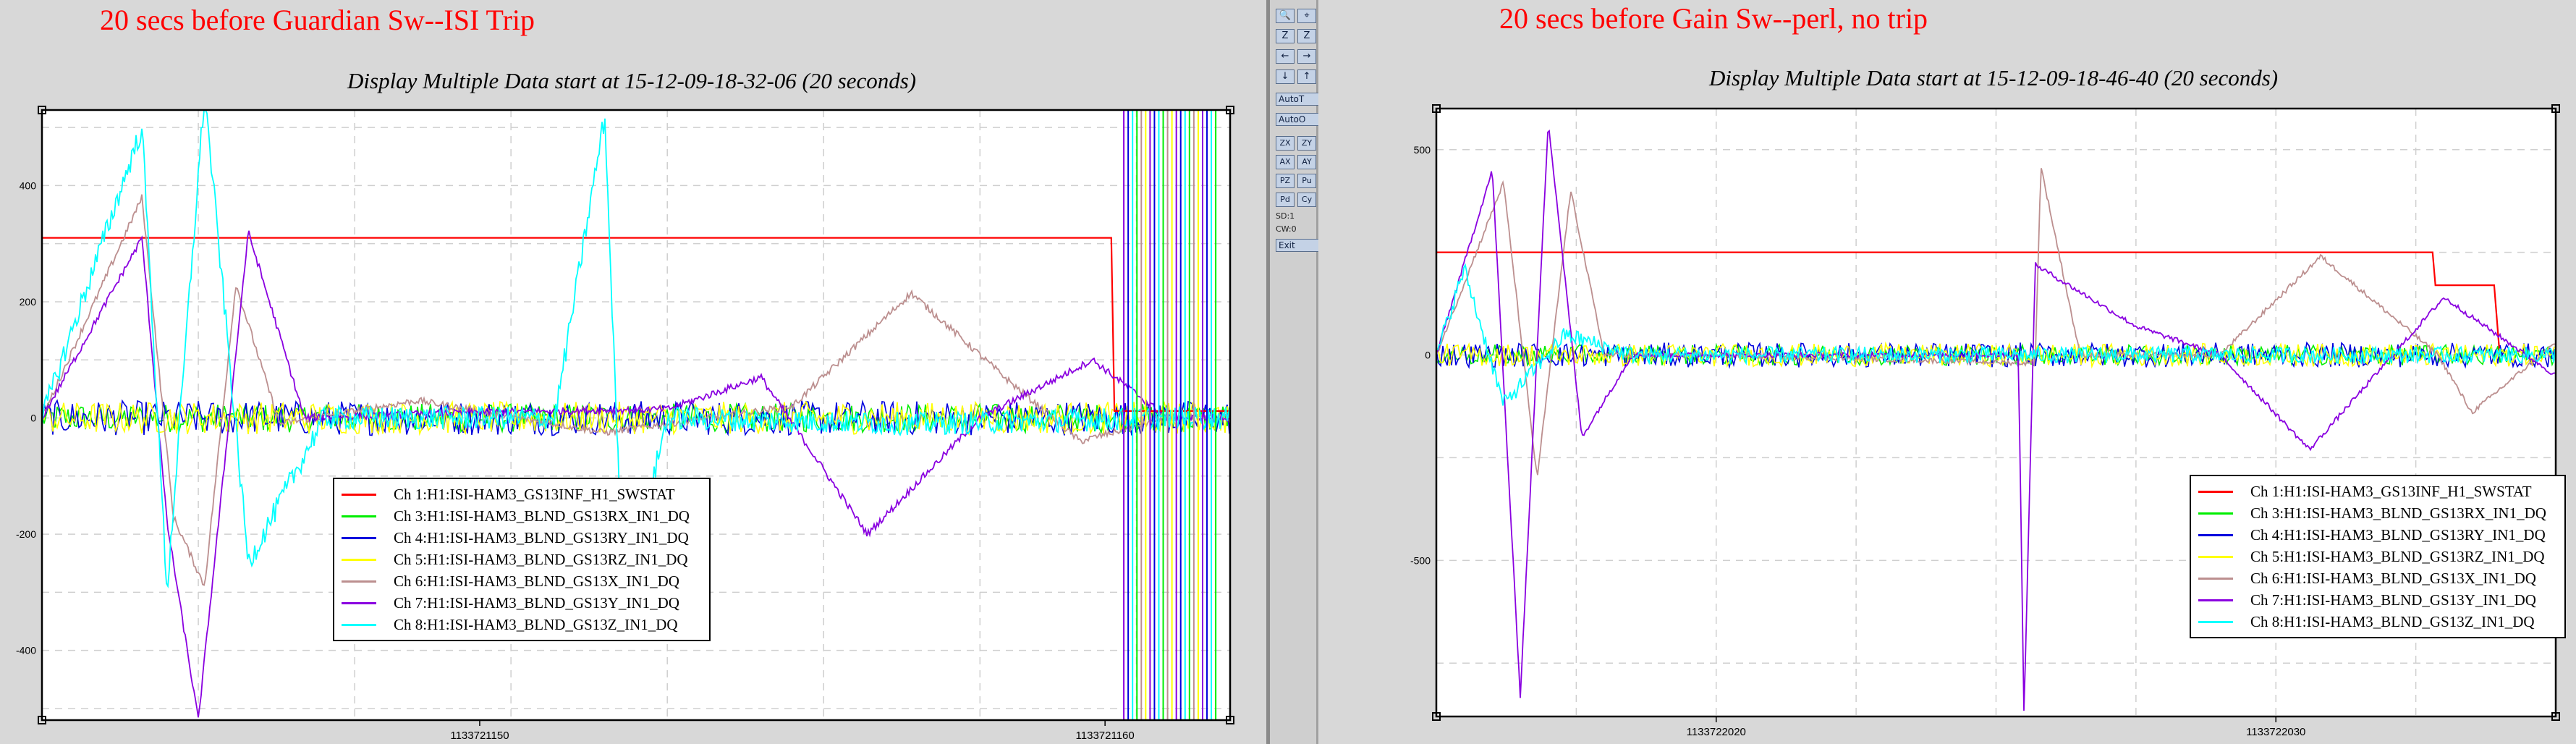 The width and height of the screenshot is (2576, 744). Describe the element at coordinates (1420, 560) in the screenshot. I see `y-tick-label: -500` at that location.